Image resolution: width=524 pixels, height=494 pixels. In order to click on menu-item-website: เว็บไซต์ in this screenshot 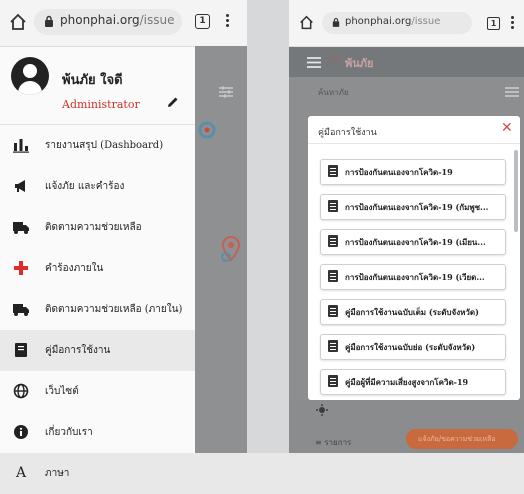, I will do `click(97, 391)`.